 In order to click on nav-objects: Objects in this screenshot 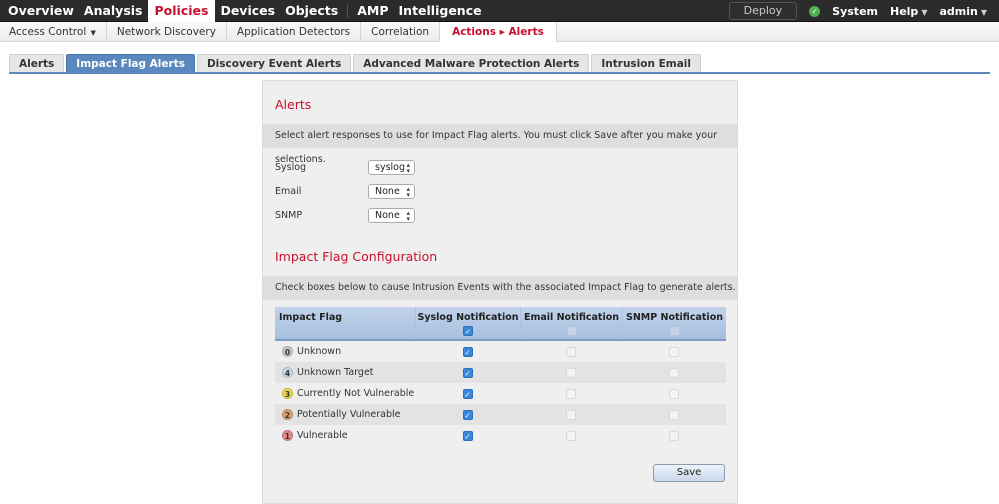, I will do `click(311, 11)`.